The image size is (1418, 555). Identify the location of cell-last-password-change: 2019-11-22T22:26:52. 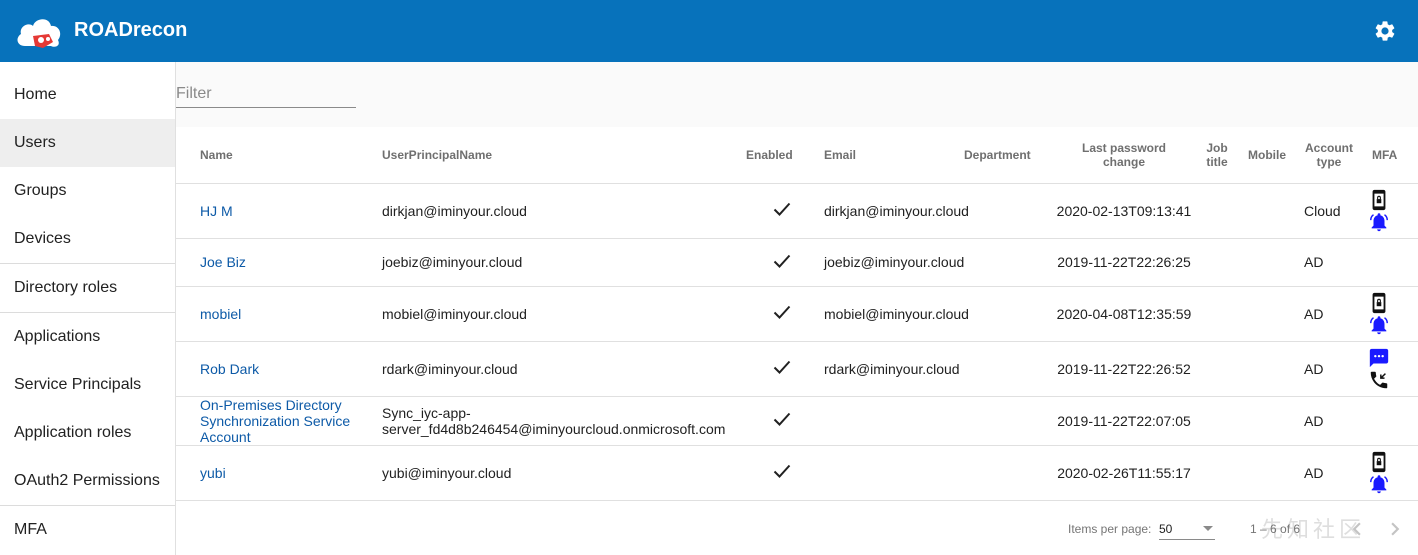
(1124, 369).